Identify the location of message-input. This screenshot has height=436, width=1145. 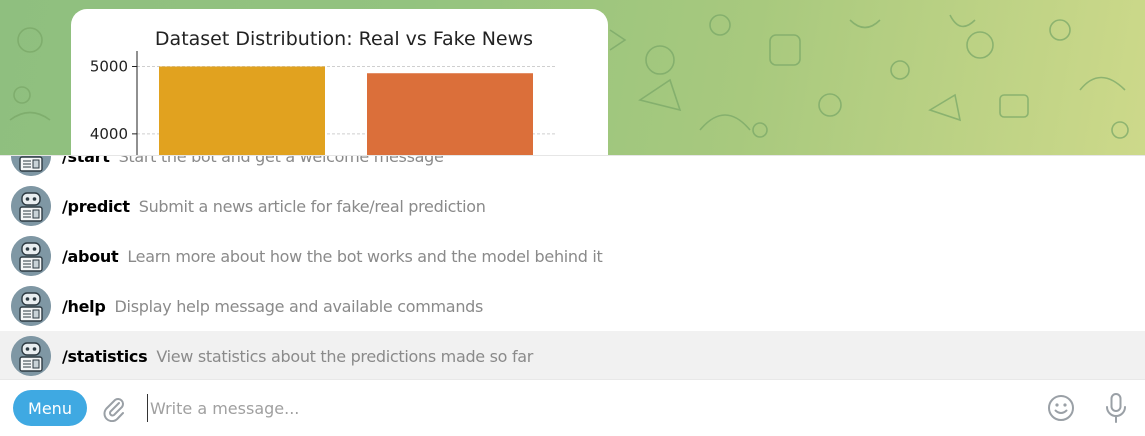
(577, 408).